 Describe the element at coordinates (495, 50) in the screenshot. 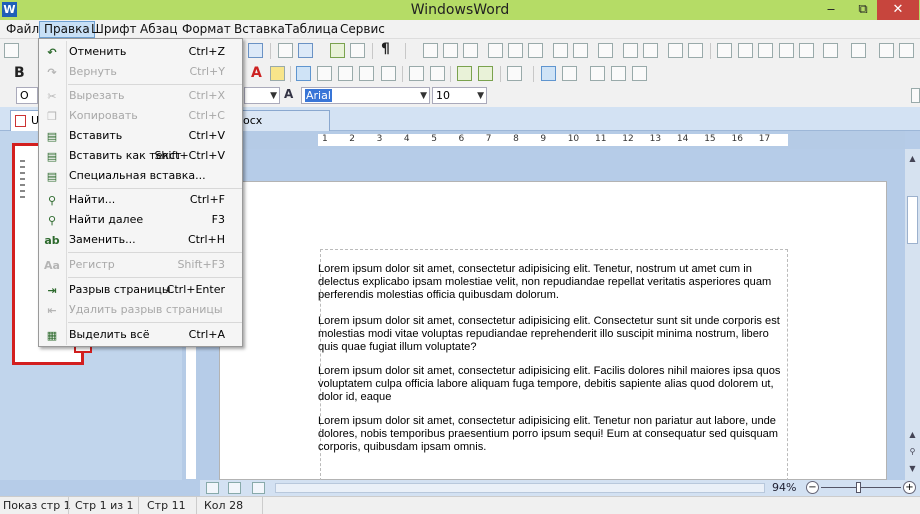

I see `align-object-top-icon` at that location.